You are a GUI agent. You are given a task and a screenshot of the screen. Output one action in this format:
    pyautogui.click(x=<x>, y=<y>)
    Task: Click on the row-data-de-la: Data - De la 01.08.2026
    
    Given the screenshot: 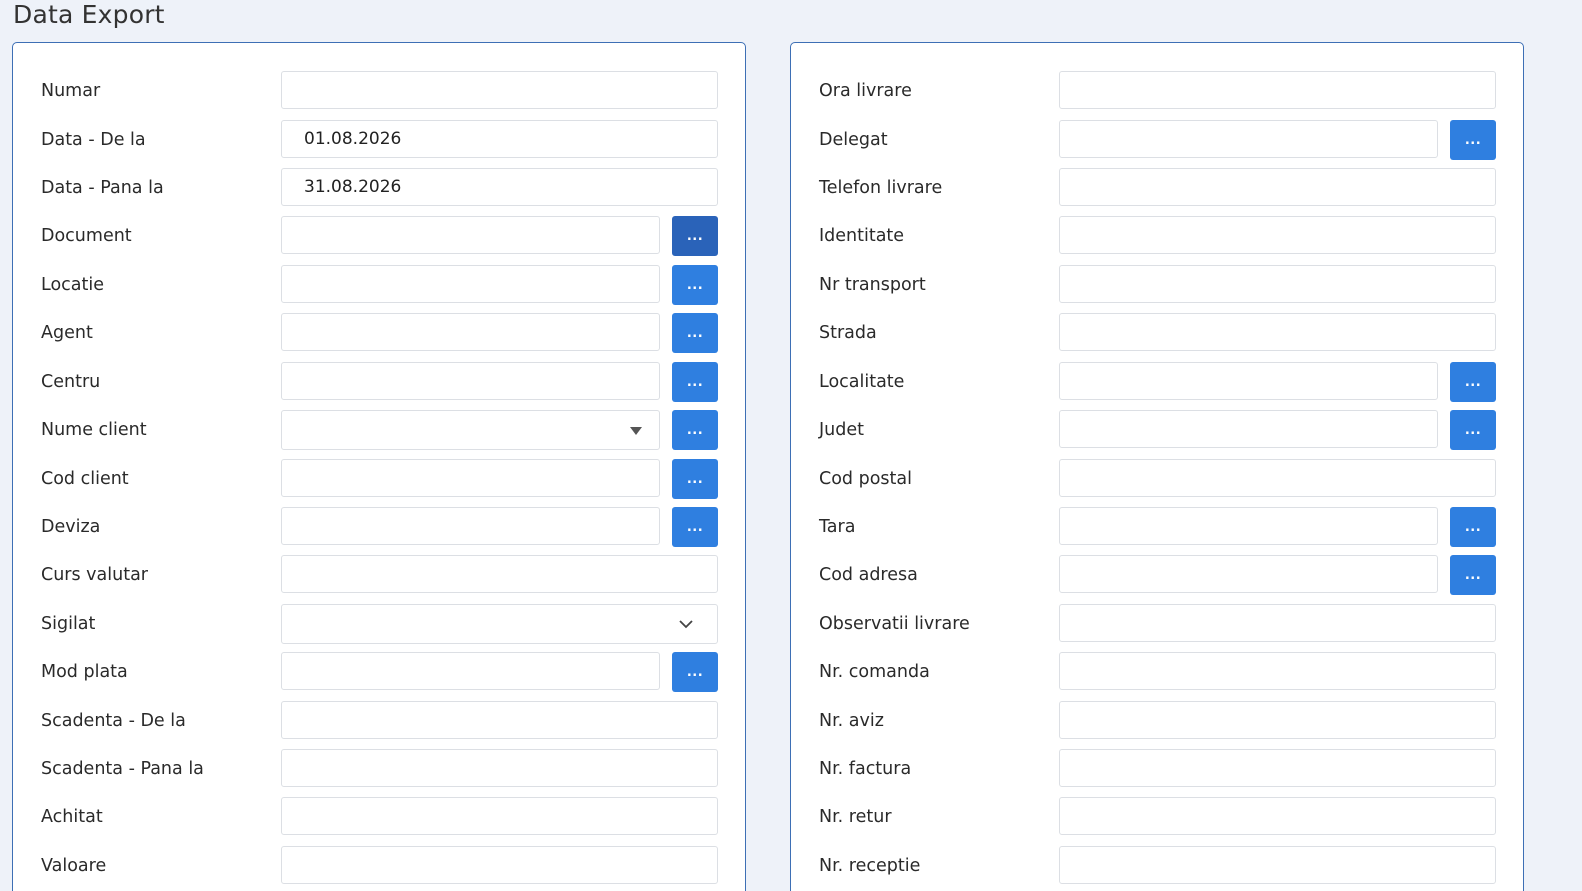 What is the action you would take?
    pyautogui.click(x=379, y=140)
    